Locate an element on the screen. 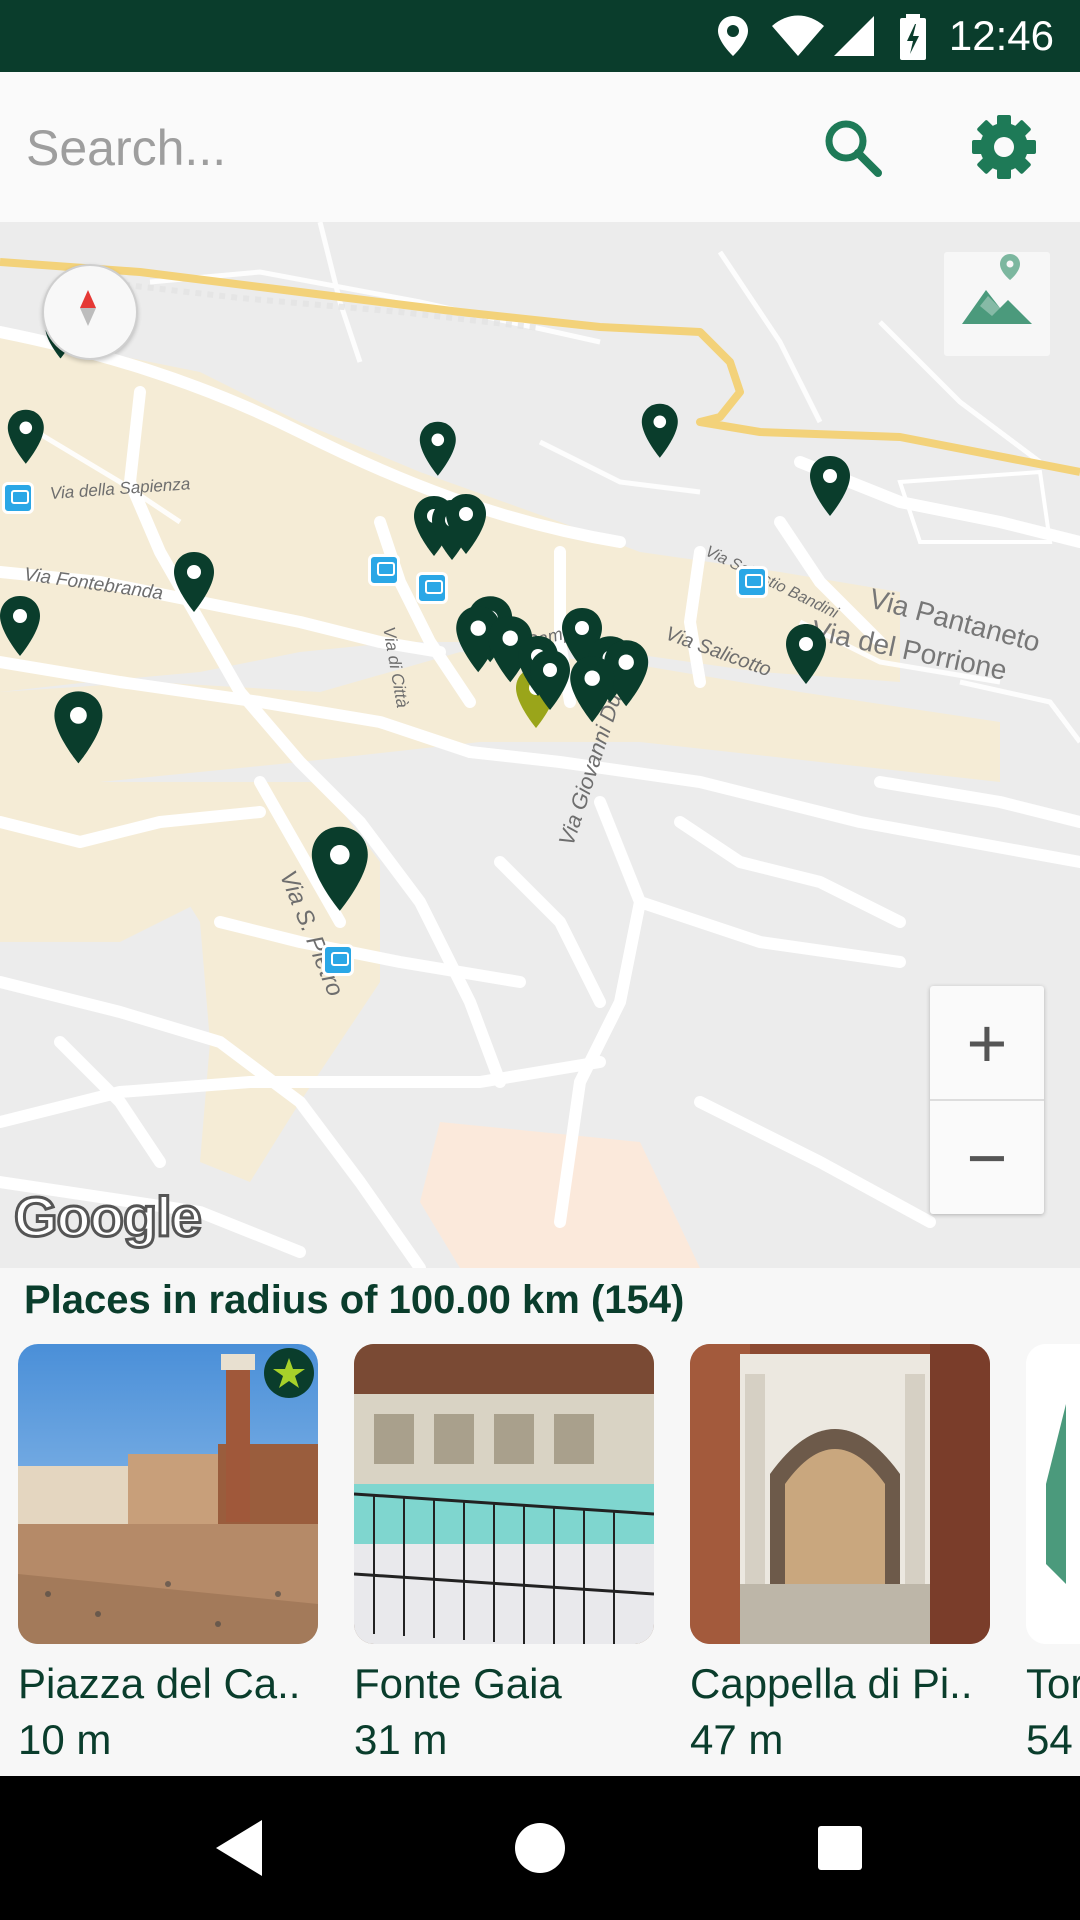 Image resolution: width=1080 pixels, height=1920 pixels. places-heading: Places in radius of 100.00 km (154) is located at coordinates (354, 1300).